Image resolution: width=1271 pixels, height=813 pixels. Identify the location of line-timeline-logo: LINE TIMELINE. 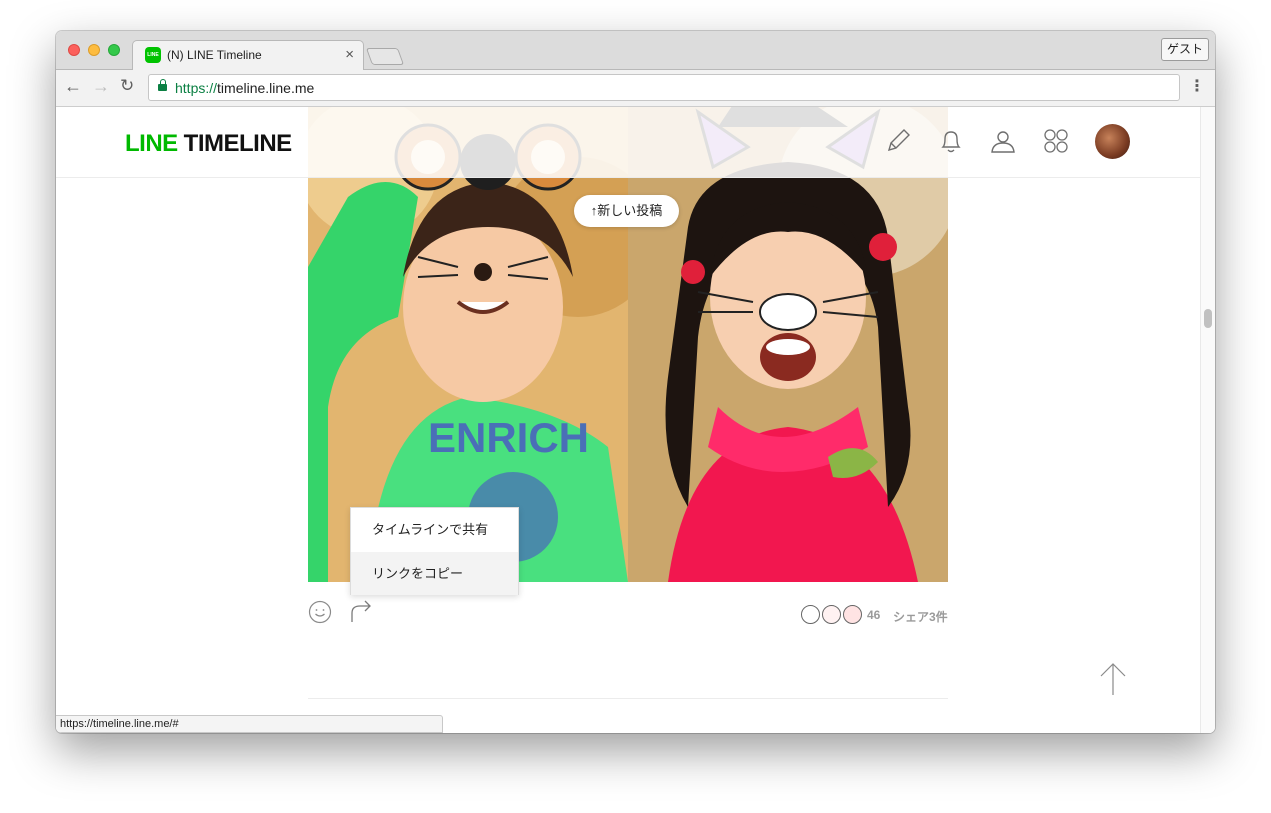
(208, 144).